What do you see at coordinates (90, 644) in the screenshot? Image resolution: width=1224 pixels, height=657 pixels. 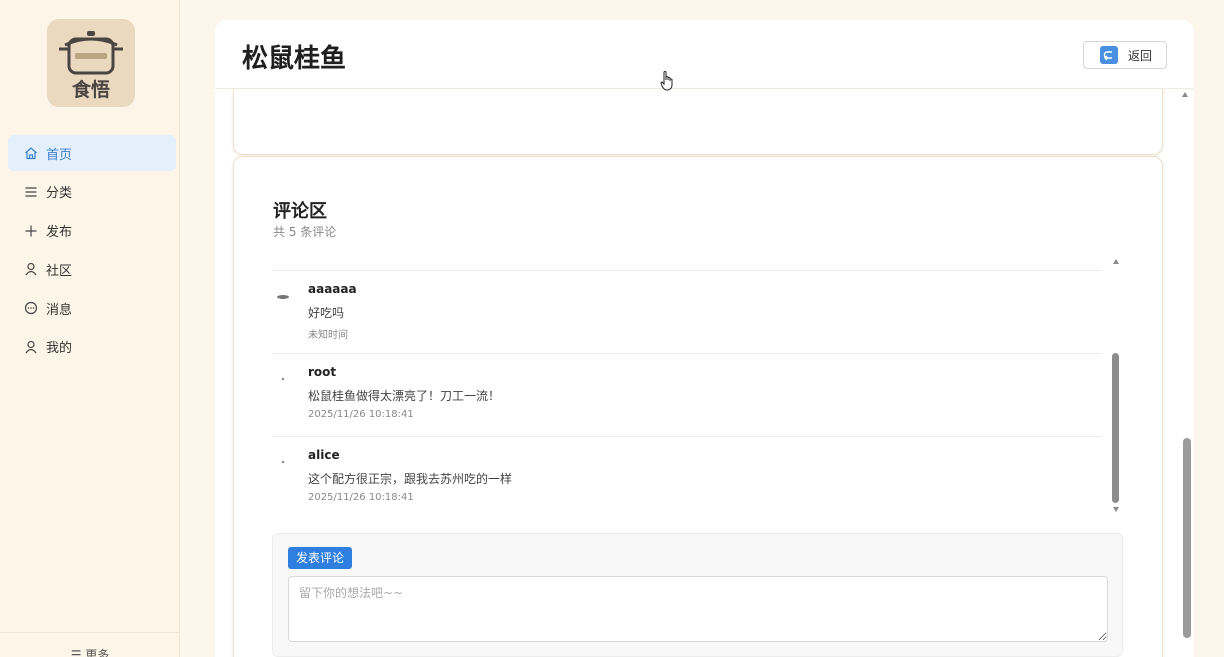 I see `more-button: ☰ 更多` at bounding box center [90, 644].